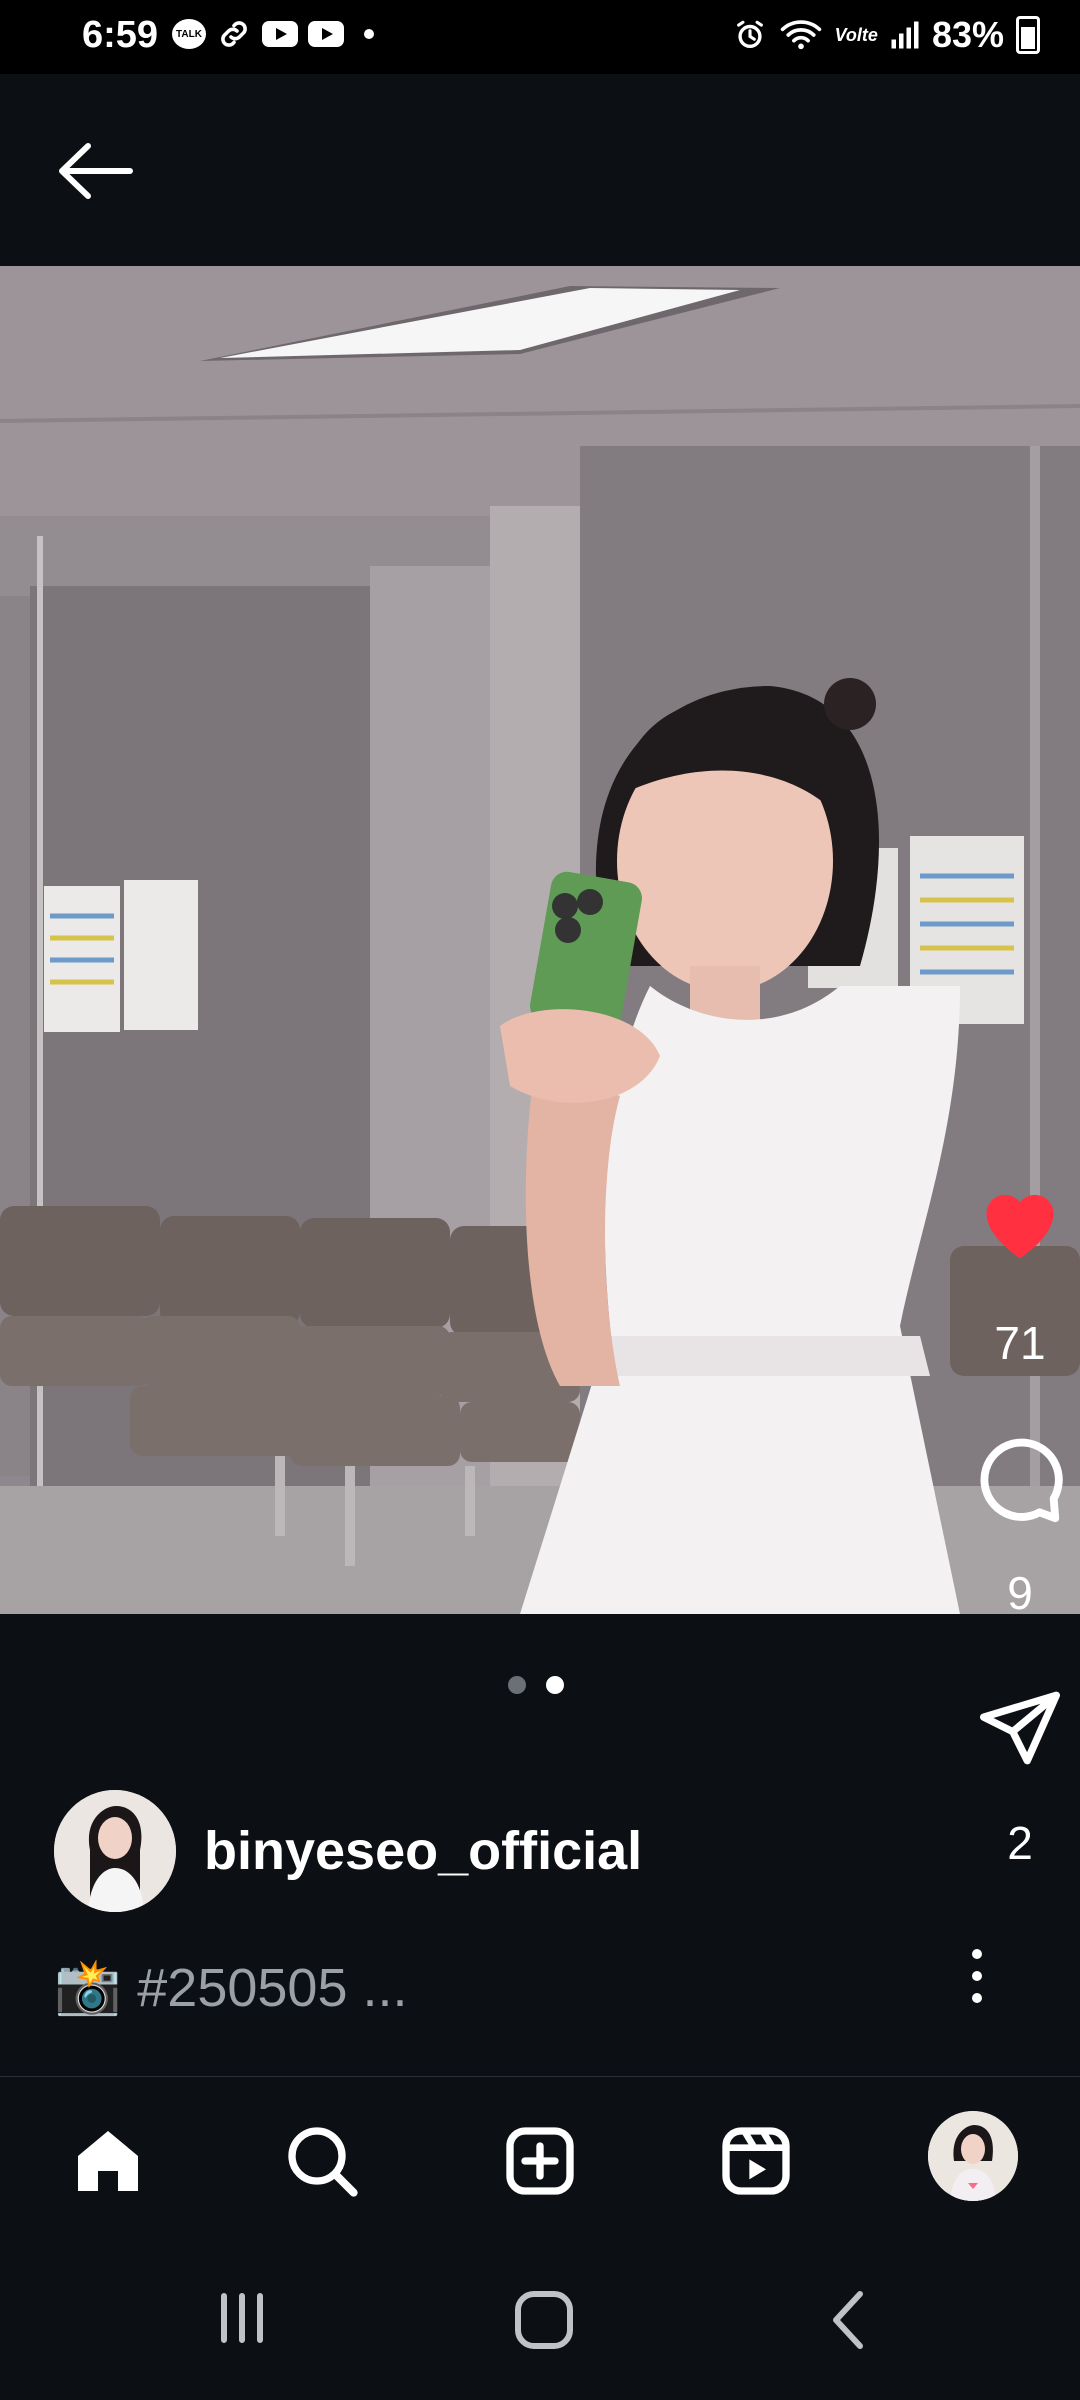 Image resolution: width=1080 pixels, height=2400 pixels. Describe the element at coordinates (540, 170) in the screenshot. I see `app-header` at that location.